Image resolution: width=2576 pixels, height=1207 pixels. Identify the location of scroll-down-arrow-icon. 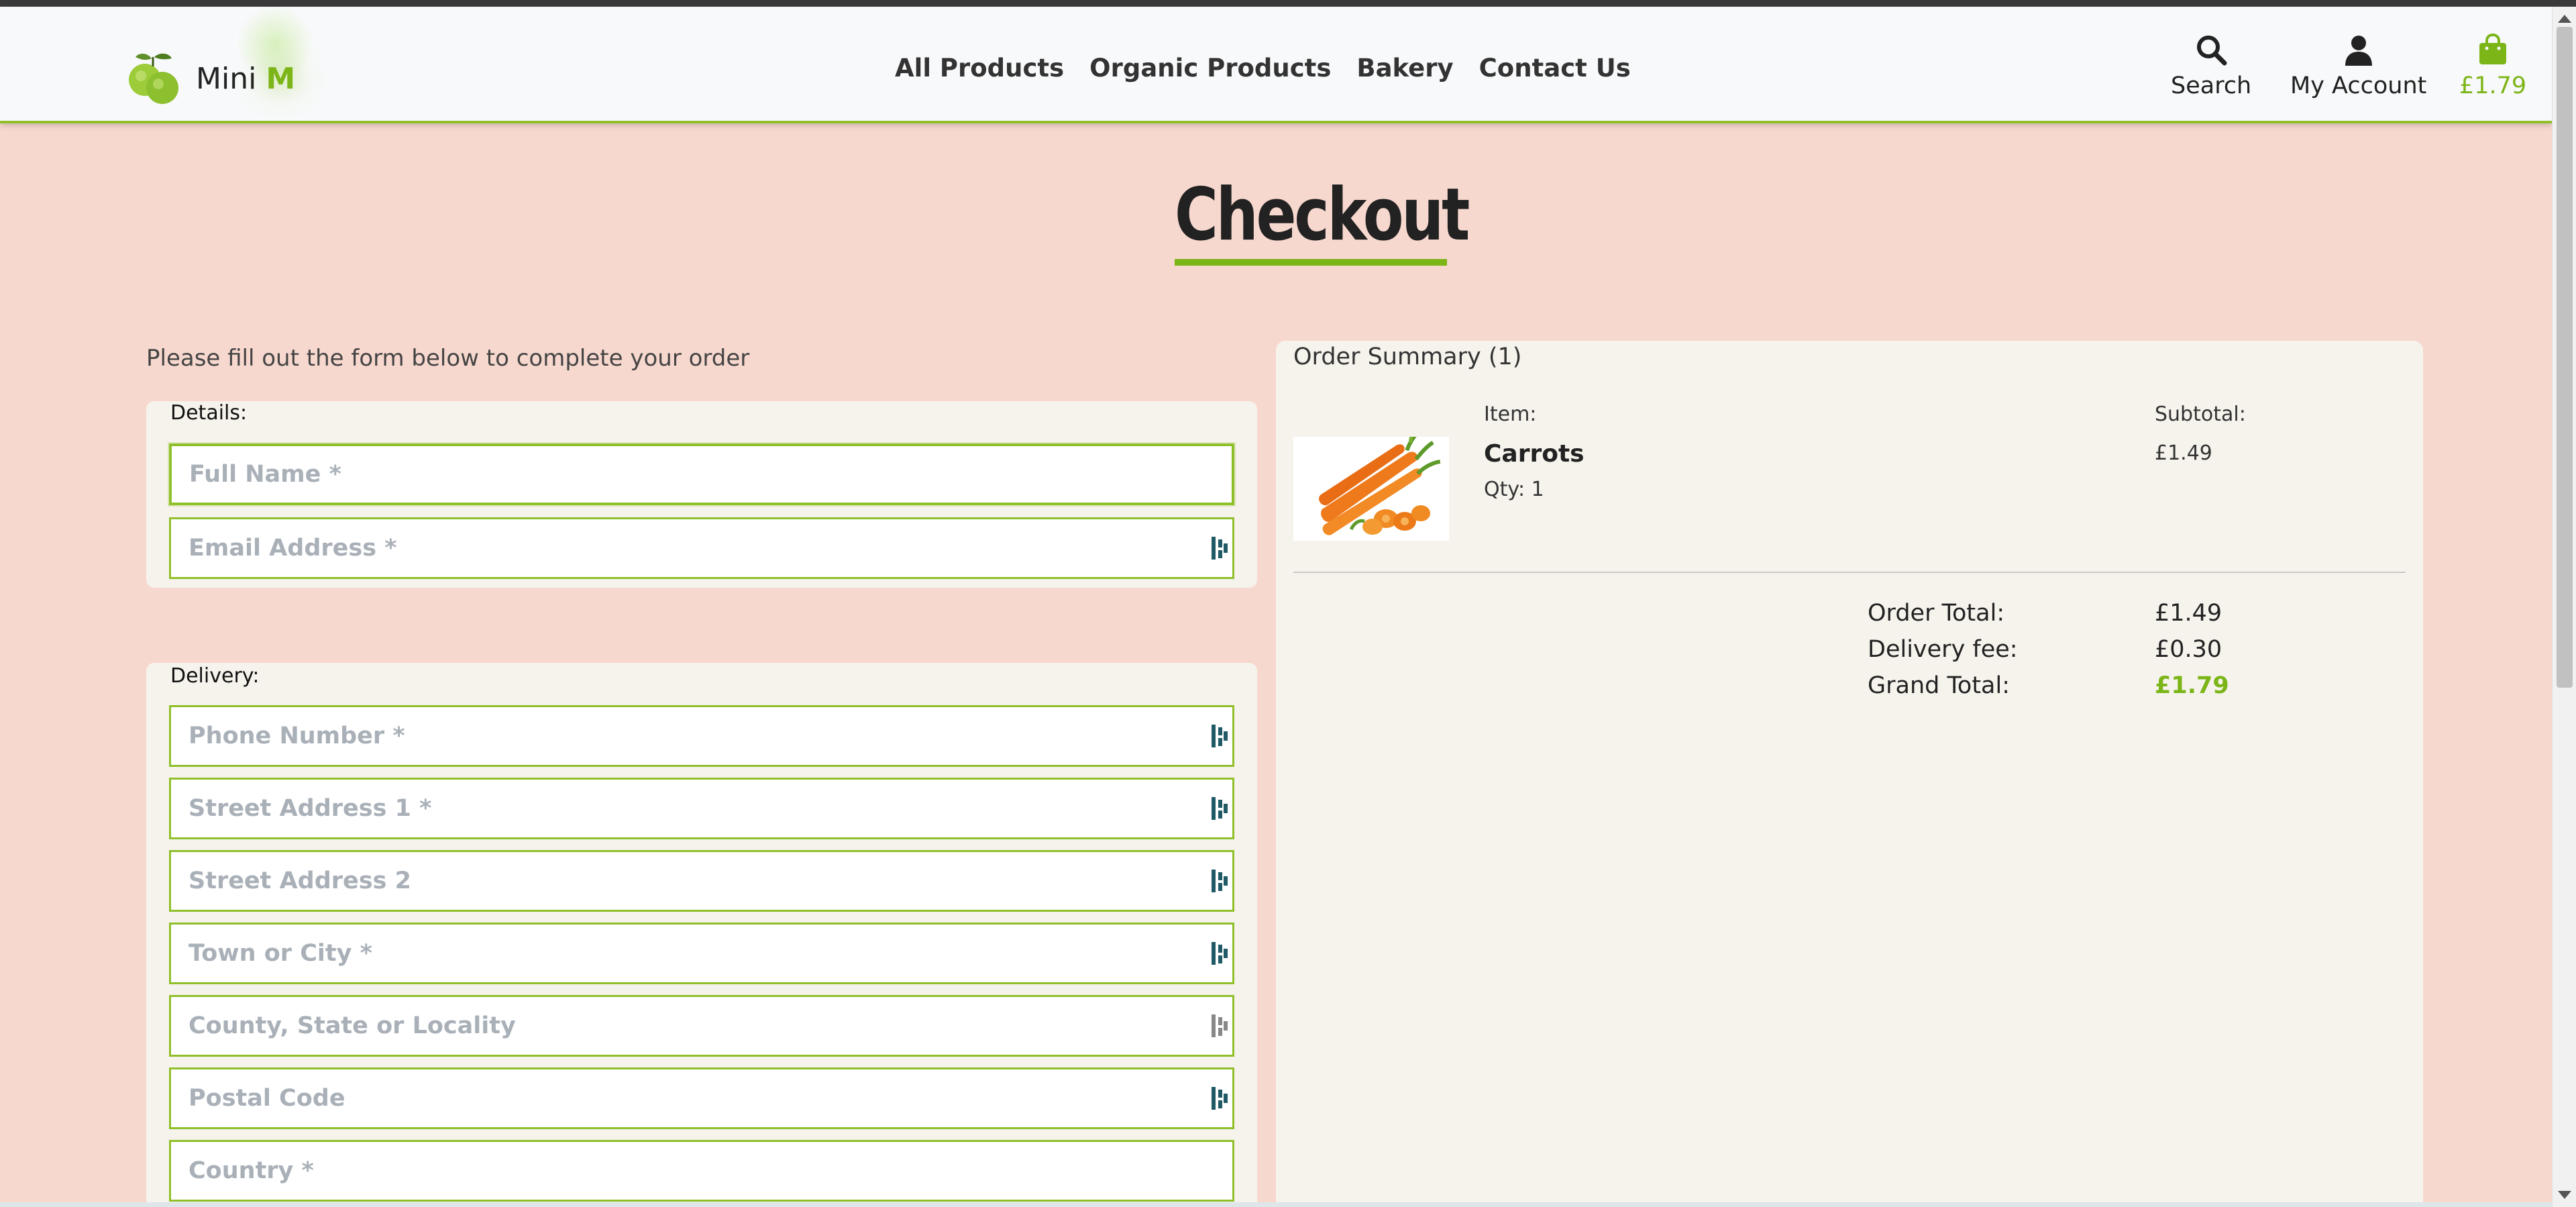
(2564, 1195).